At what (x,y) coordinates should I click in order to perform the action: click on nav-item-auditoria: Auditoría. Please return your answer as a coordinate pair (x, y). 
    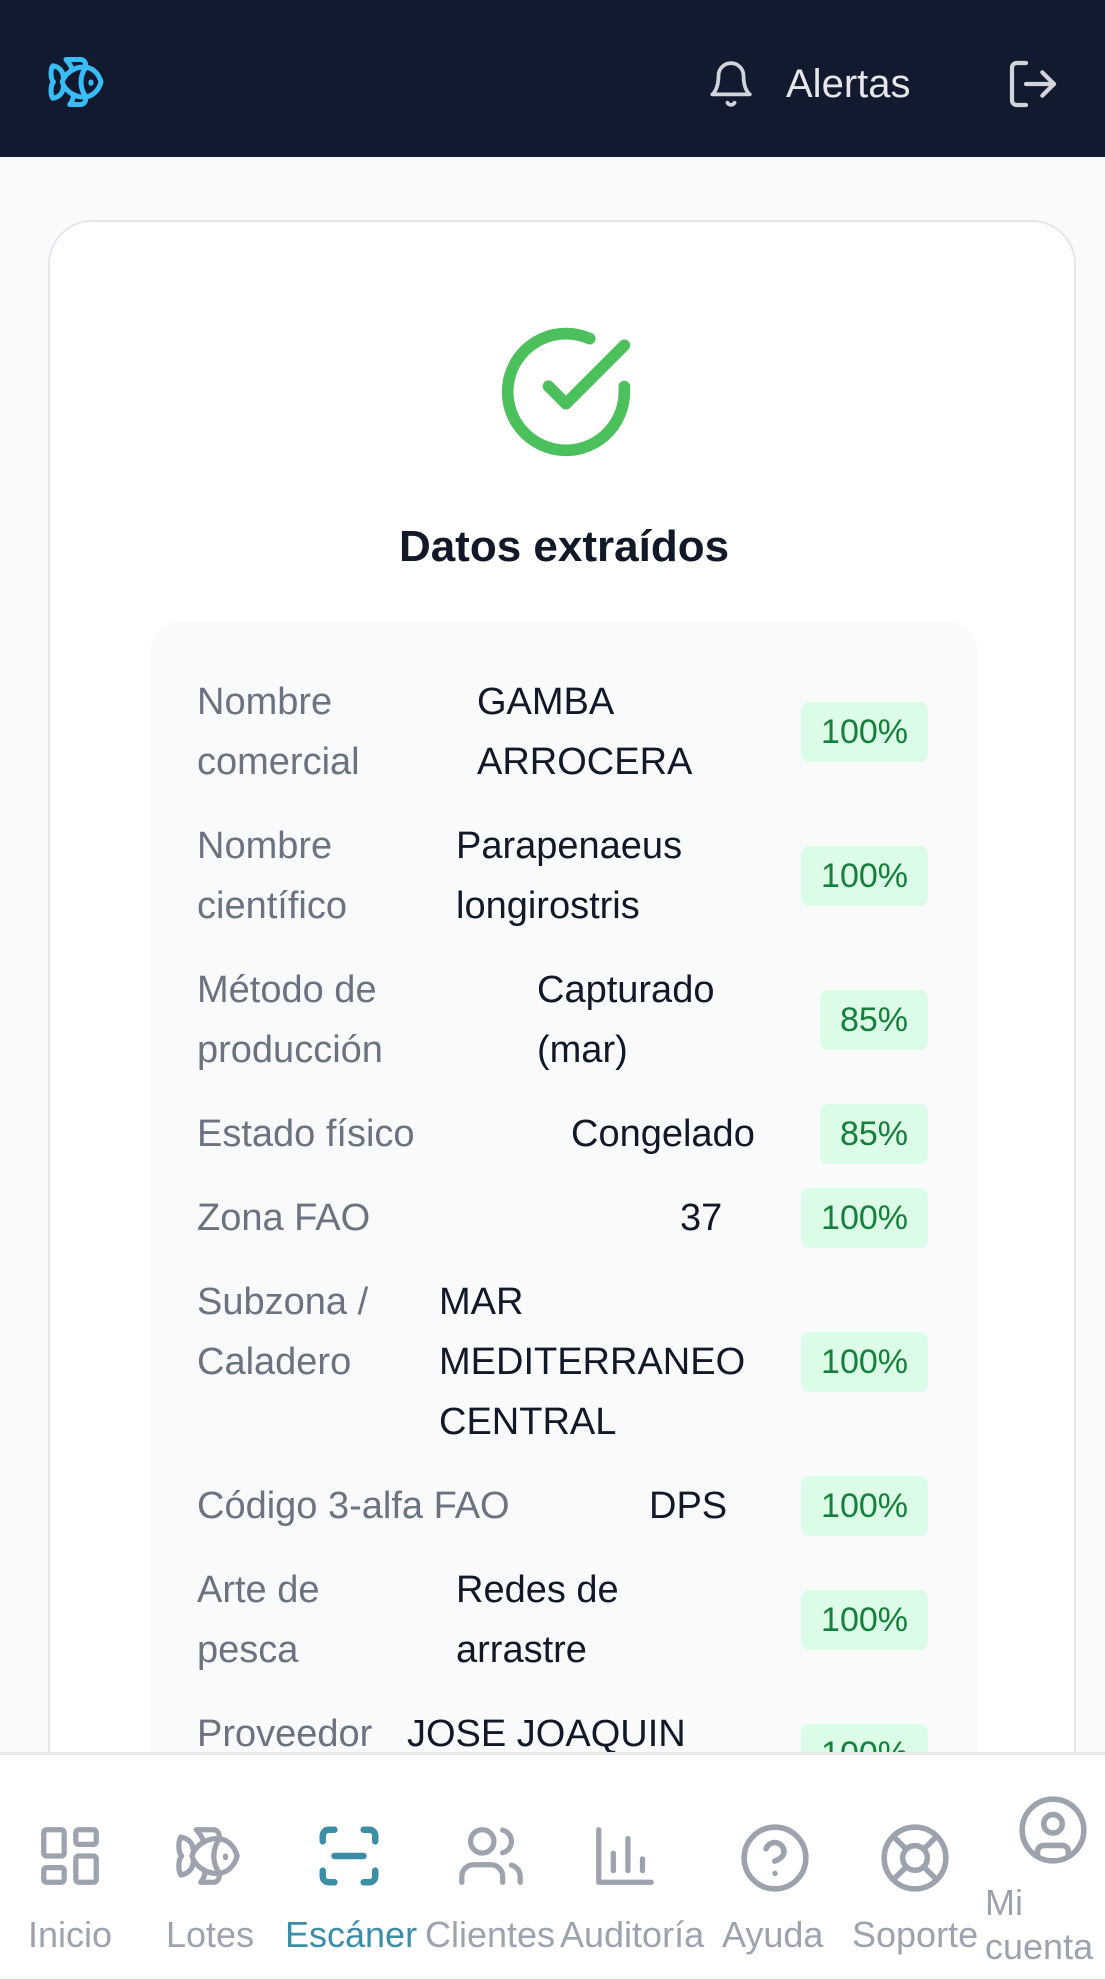
    Looking at the image, I should click on (632, 1867).